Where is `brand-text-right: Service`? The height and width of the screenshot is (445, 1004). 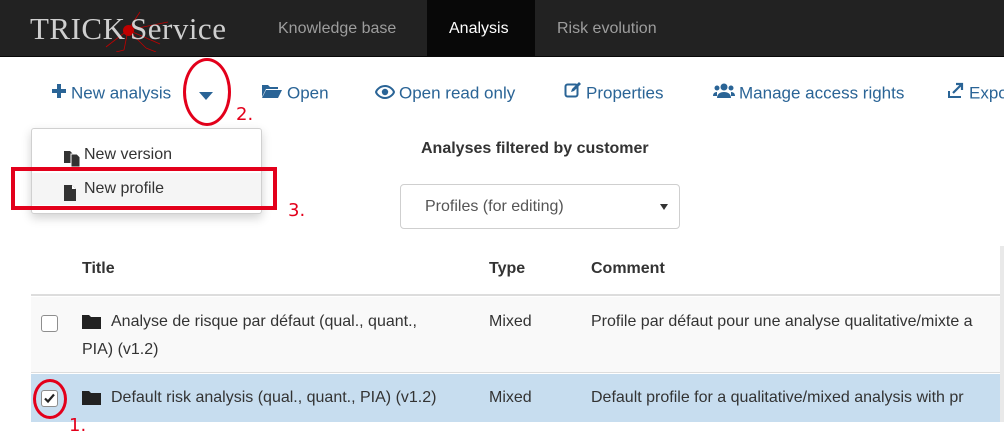
brand-text-right: Service is located at coordinates (178, 28).